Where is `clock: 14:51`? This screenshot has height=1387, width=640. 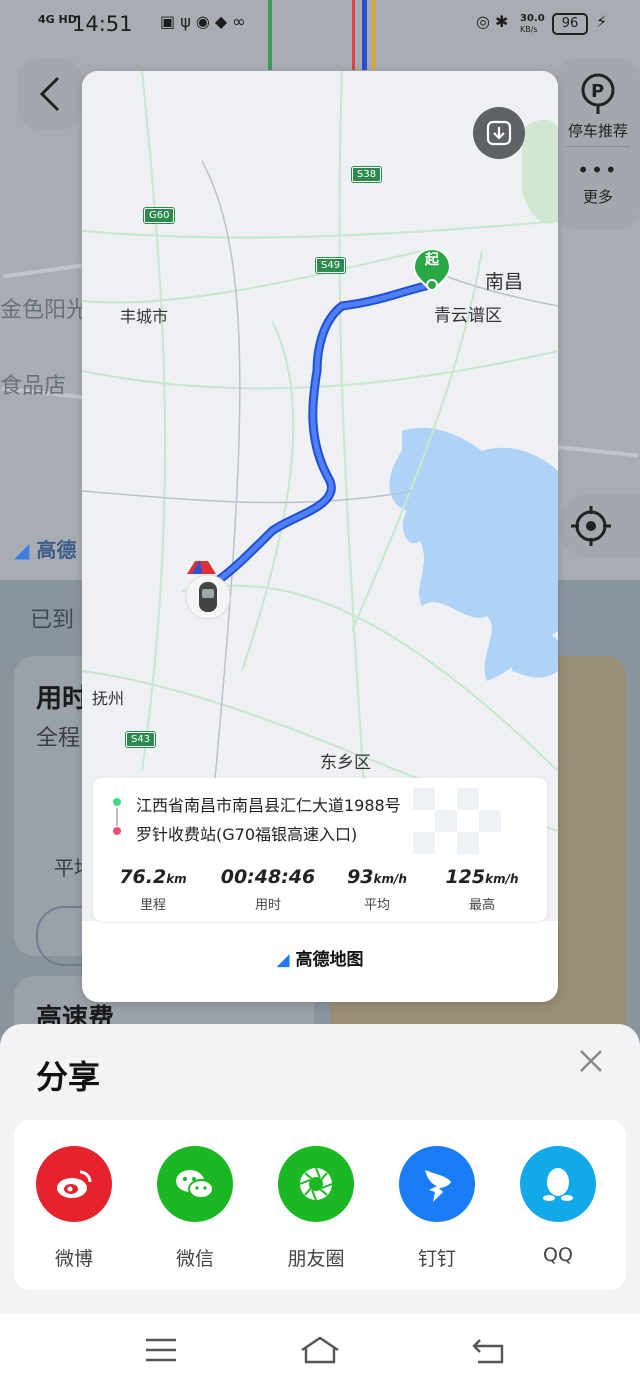 clock: 14:51 is located at coordinates (102, 24).